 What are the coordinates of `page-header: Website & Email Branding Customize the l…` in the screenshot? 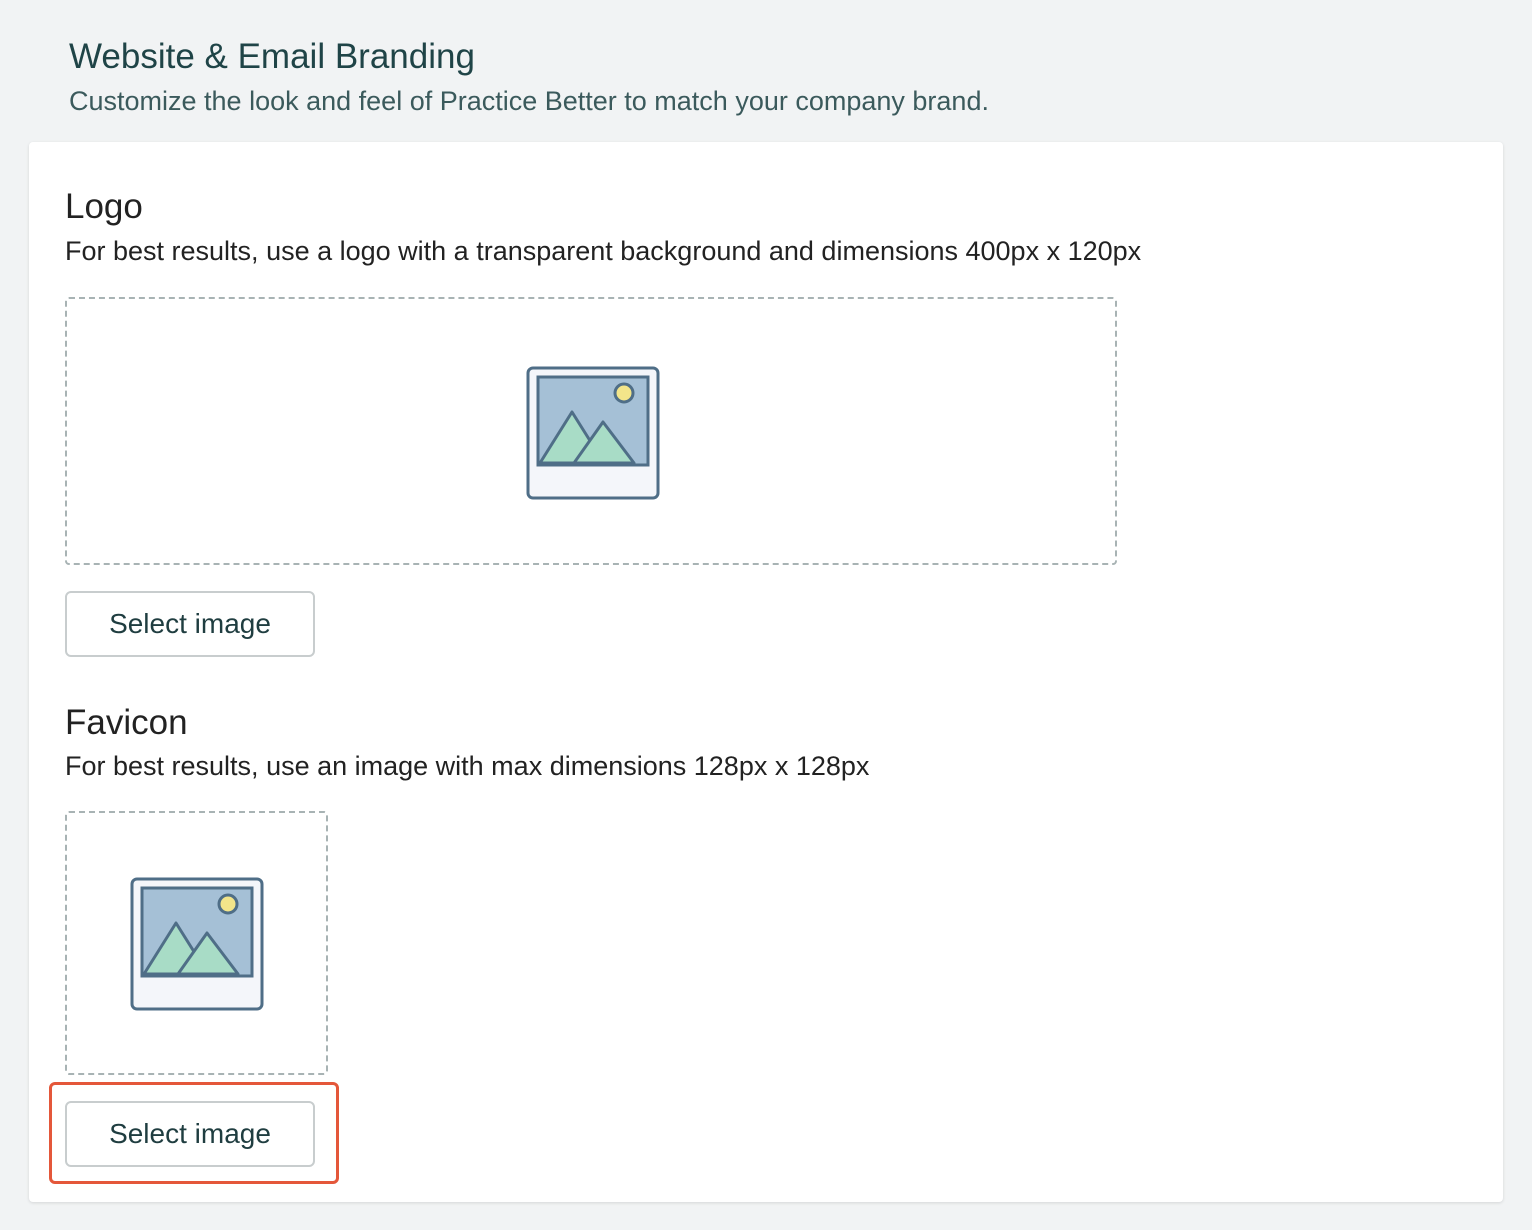 It's located at (529, 77).